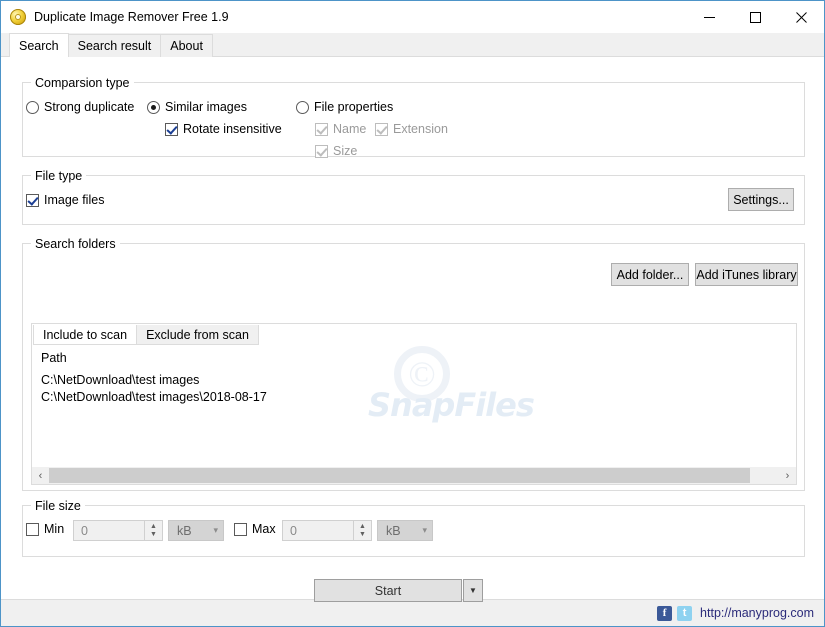 The width and height of the screenshot is (825, 627). I want to click on website-link: http://manyprog.com, so click(757, 613).